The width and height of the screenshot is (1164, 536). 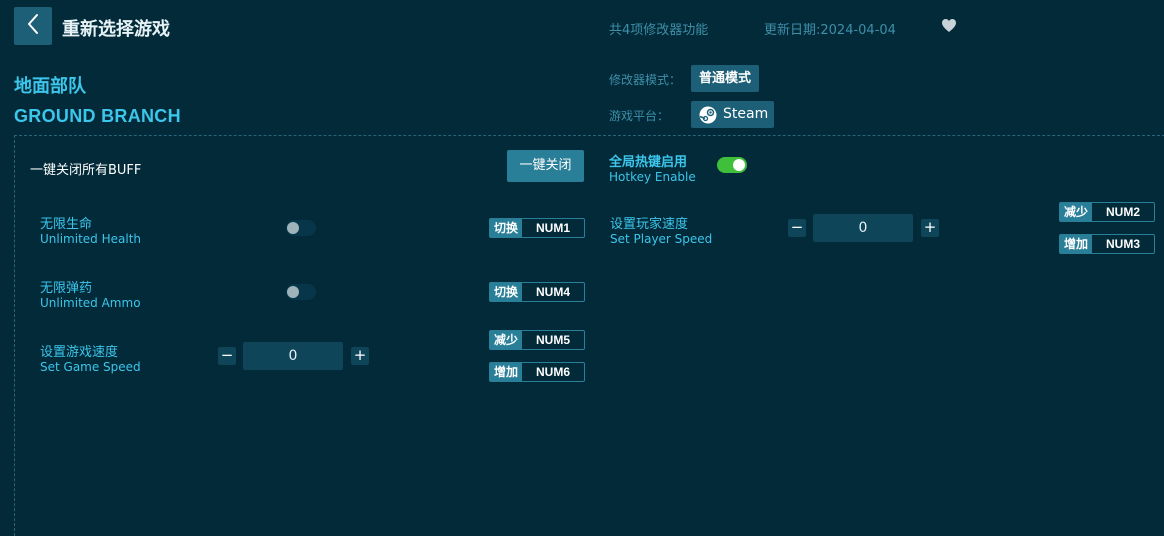 I want to click on game-speed-decrease-button: −, so click(x=227, y=356).